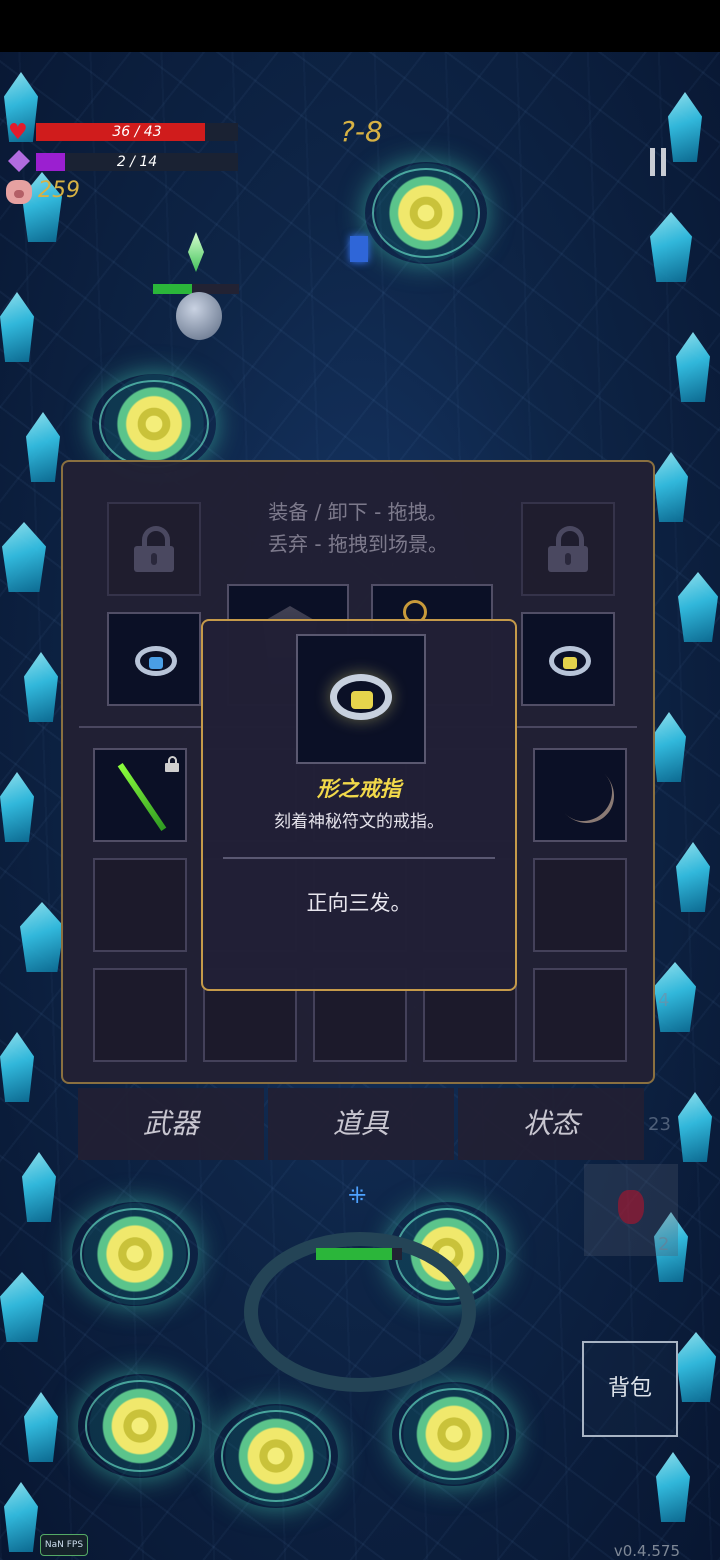  I want to click on inventory-slot-bow, so click(580, 795).